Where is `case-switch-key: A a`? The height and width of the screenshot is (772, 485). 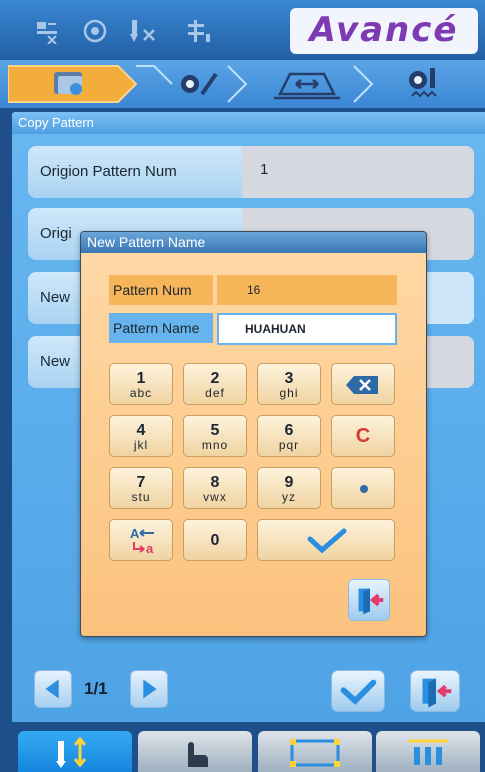
case-switch-key: A a is located at coordinates (141, 540).